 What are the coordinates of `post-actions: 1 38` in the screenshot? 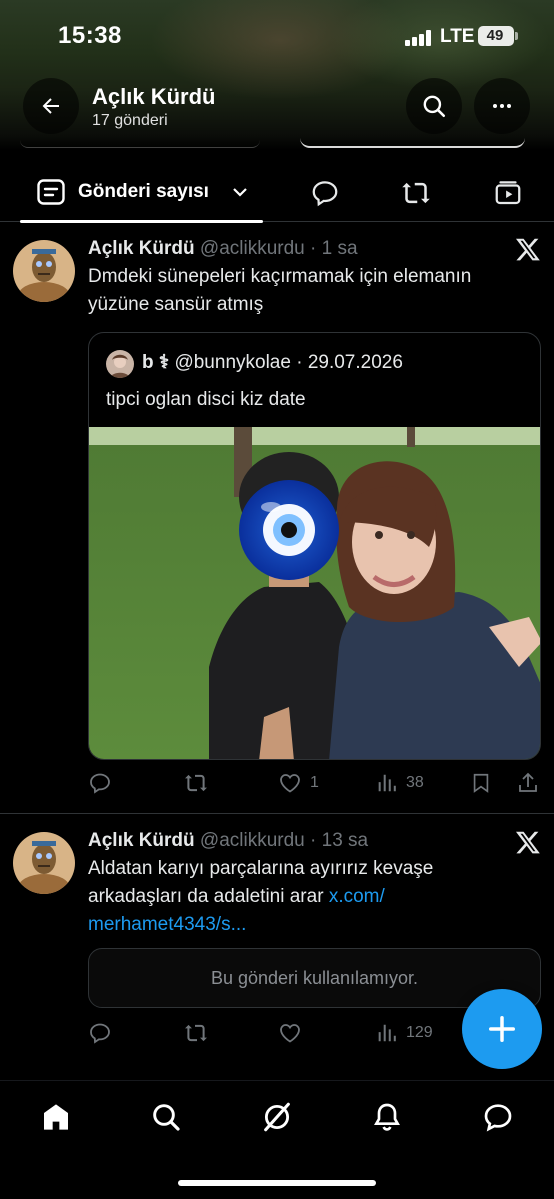 It's located at (315, 783).